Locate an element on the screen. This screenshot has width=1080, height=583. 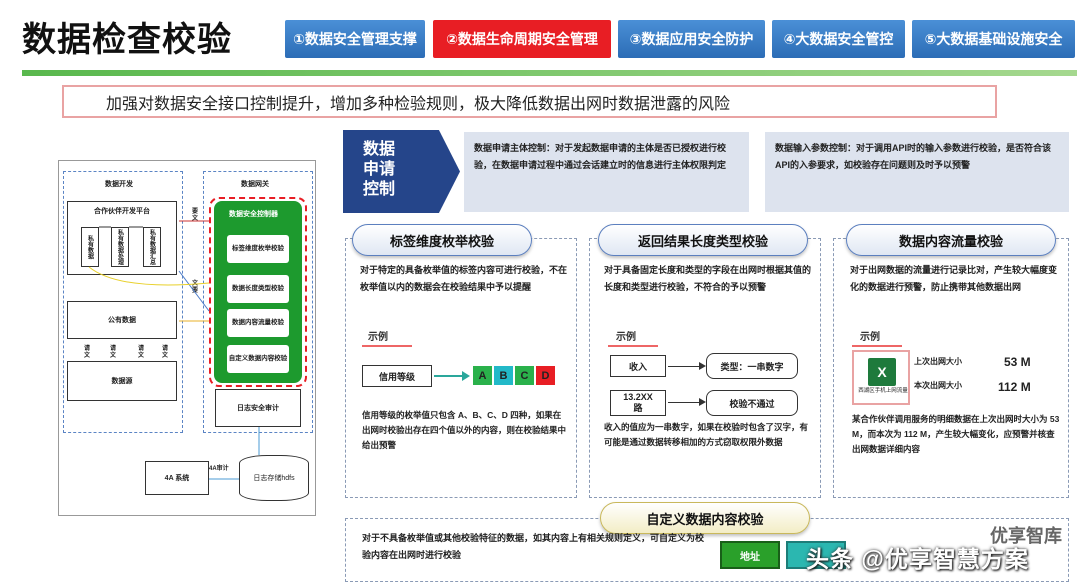
tag-enum-arrow is located at coordinates (449, 376).